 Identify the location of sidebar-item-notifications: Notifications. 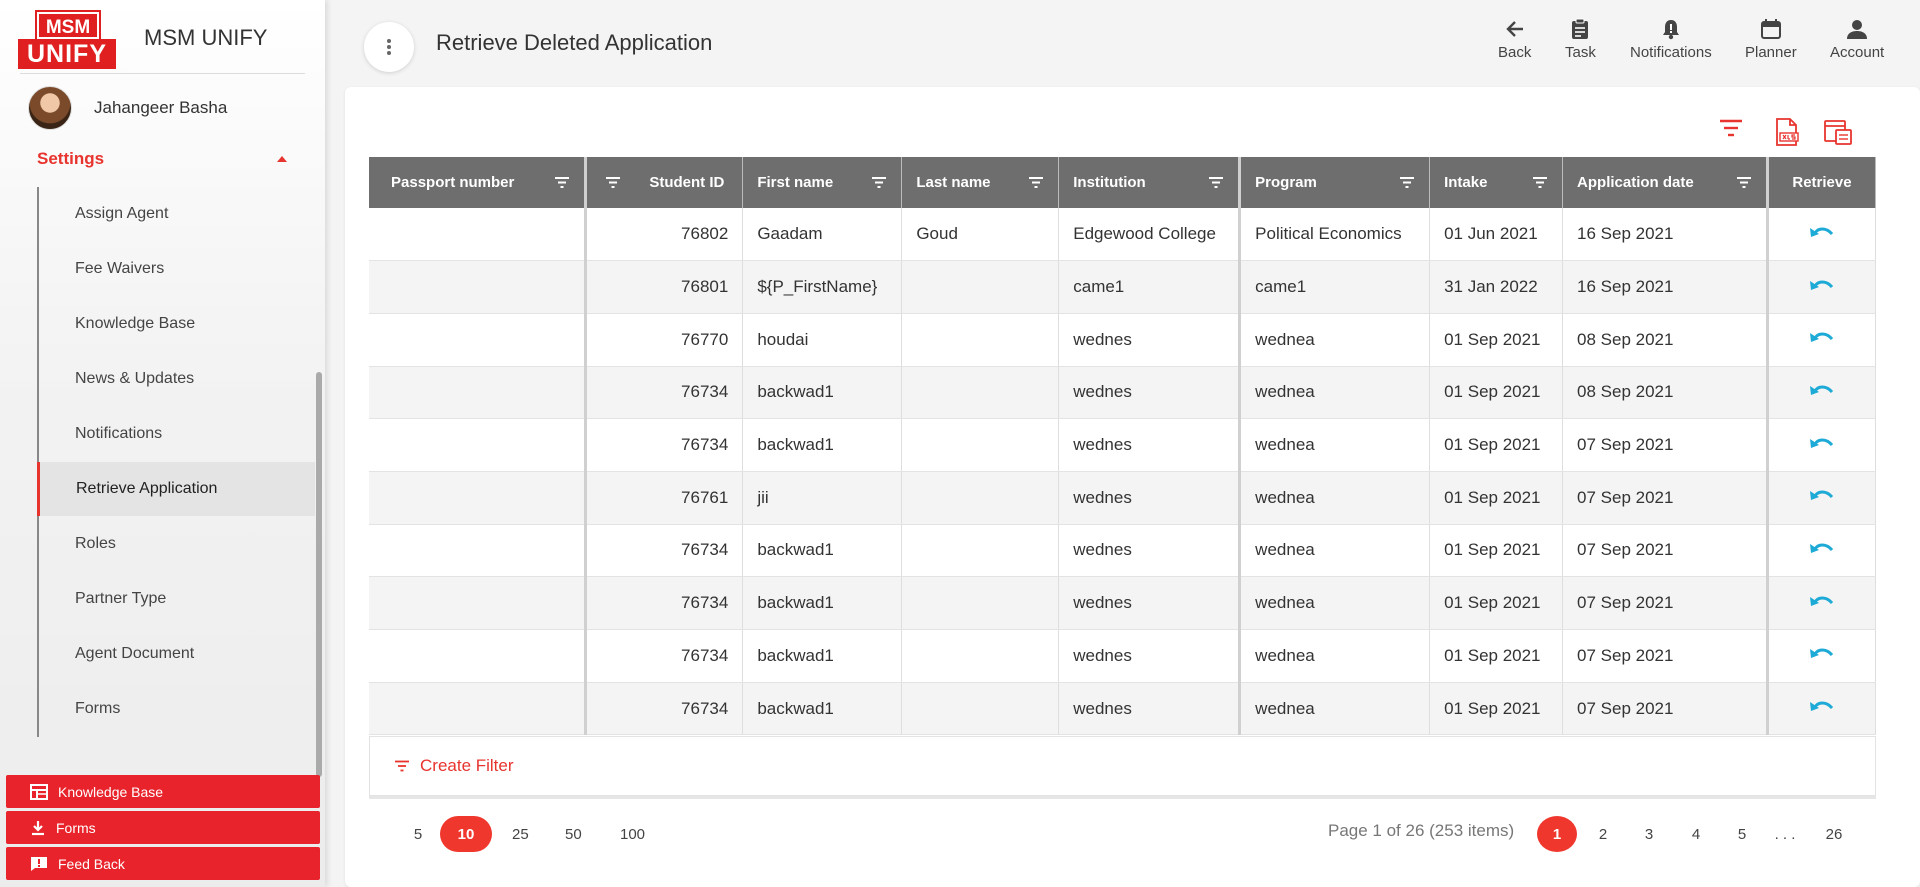
(178, 434).